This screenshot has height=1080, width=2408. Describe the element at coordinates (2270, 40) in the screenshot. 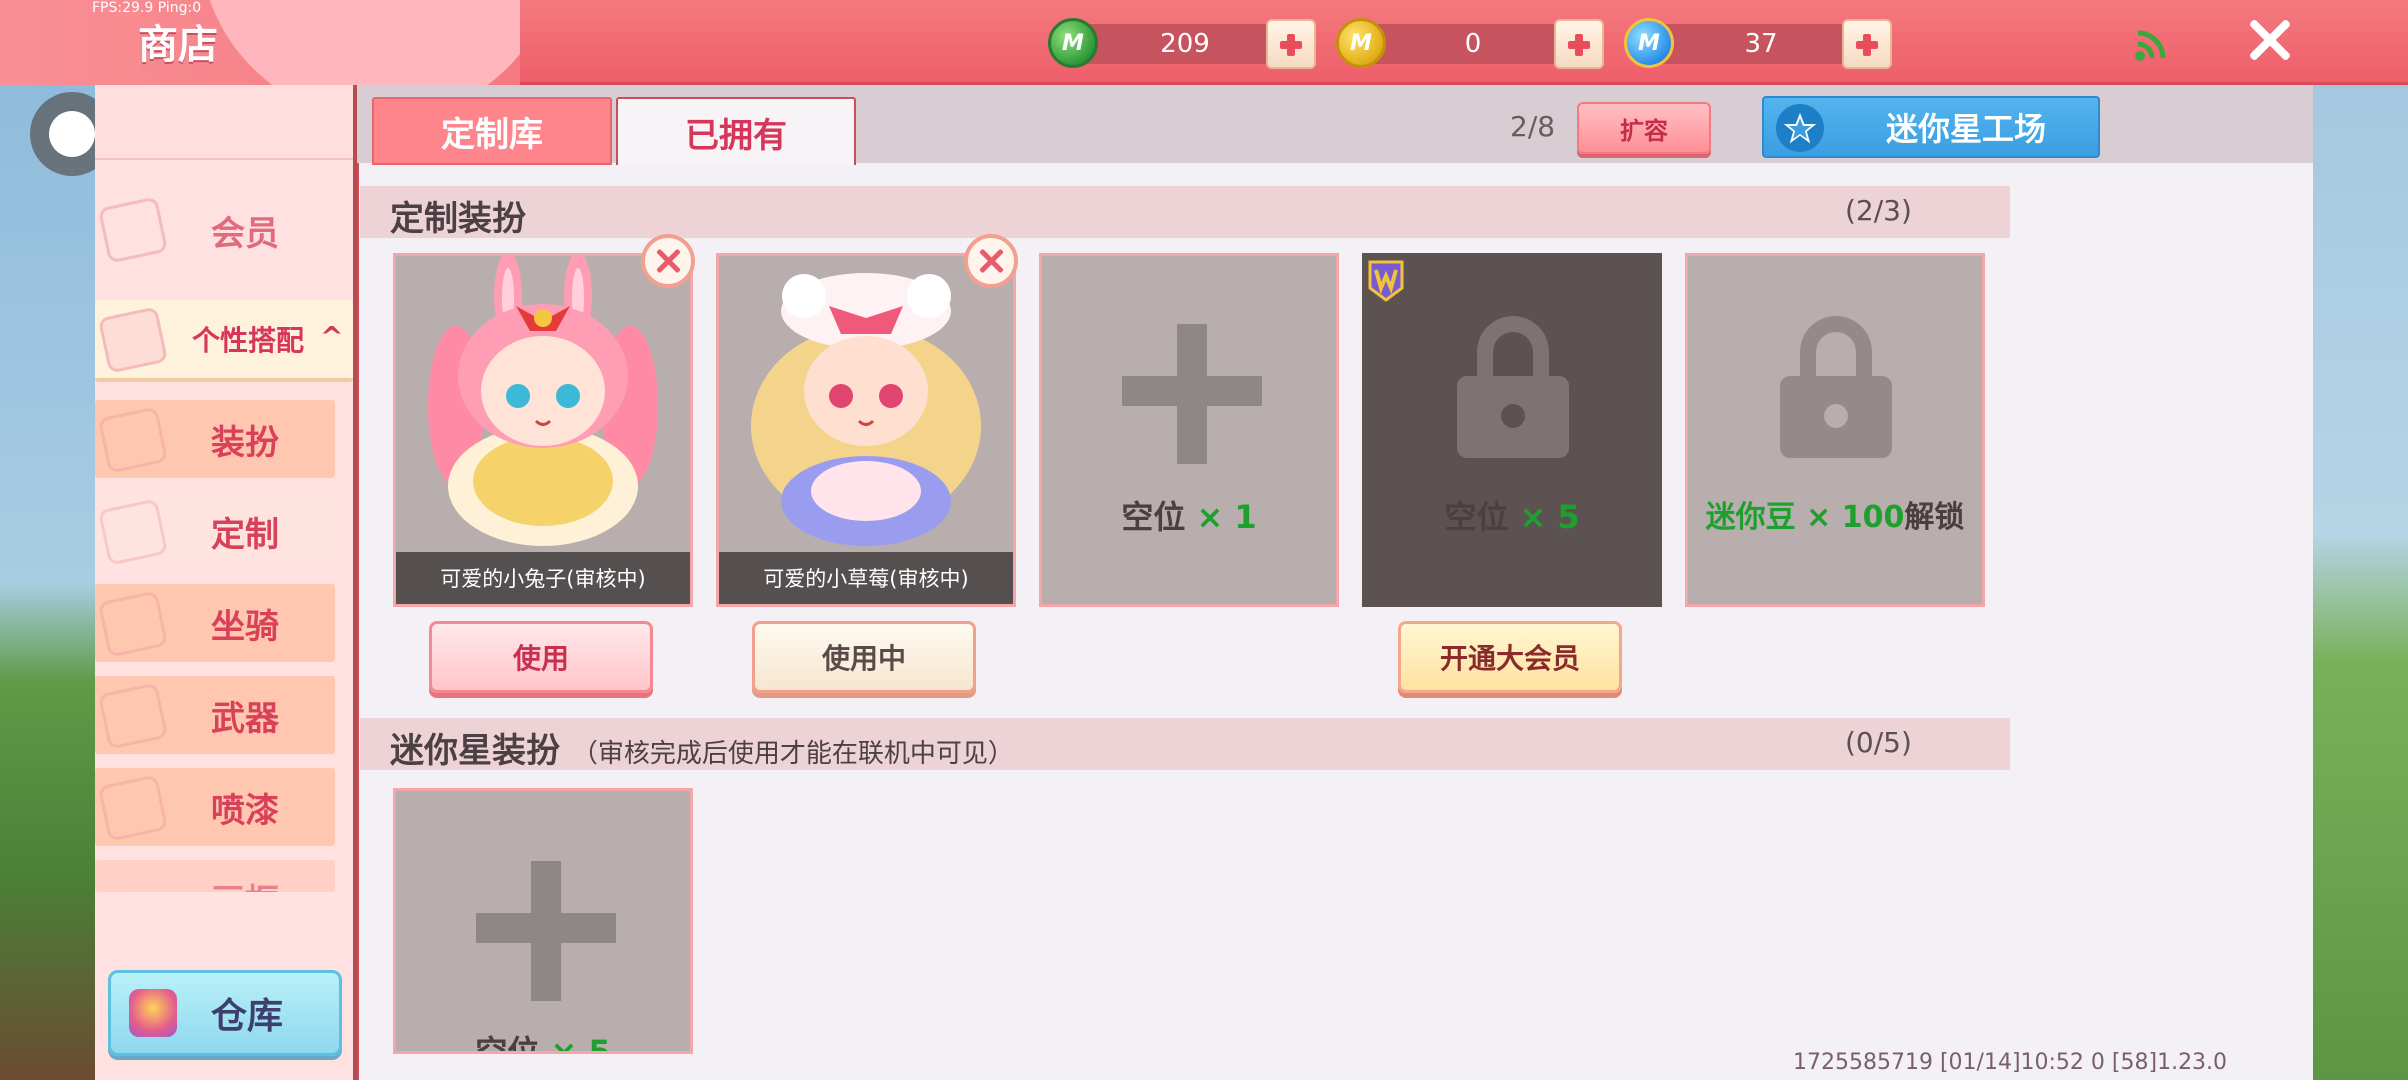

I see `close-icon` at that location.